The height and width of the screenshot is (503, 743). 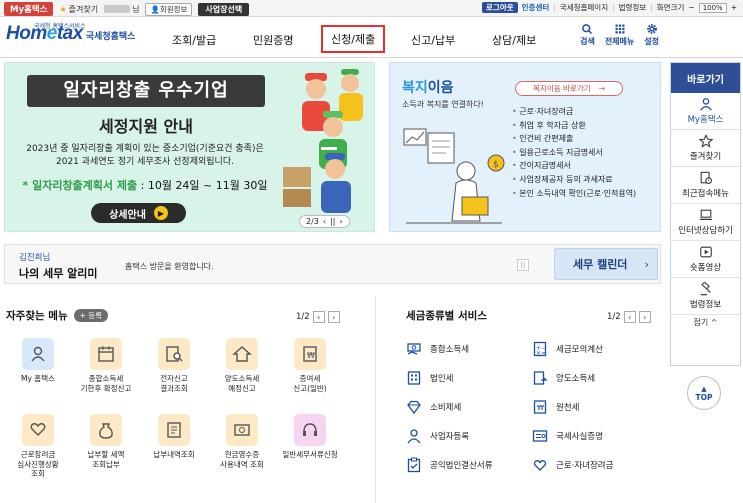 I want to click on clipboard-check-icon, so click(x=414, y=465).